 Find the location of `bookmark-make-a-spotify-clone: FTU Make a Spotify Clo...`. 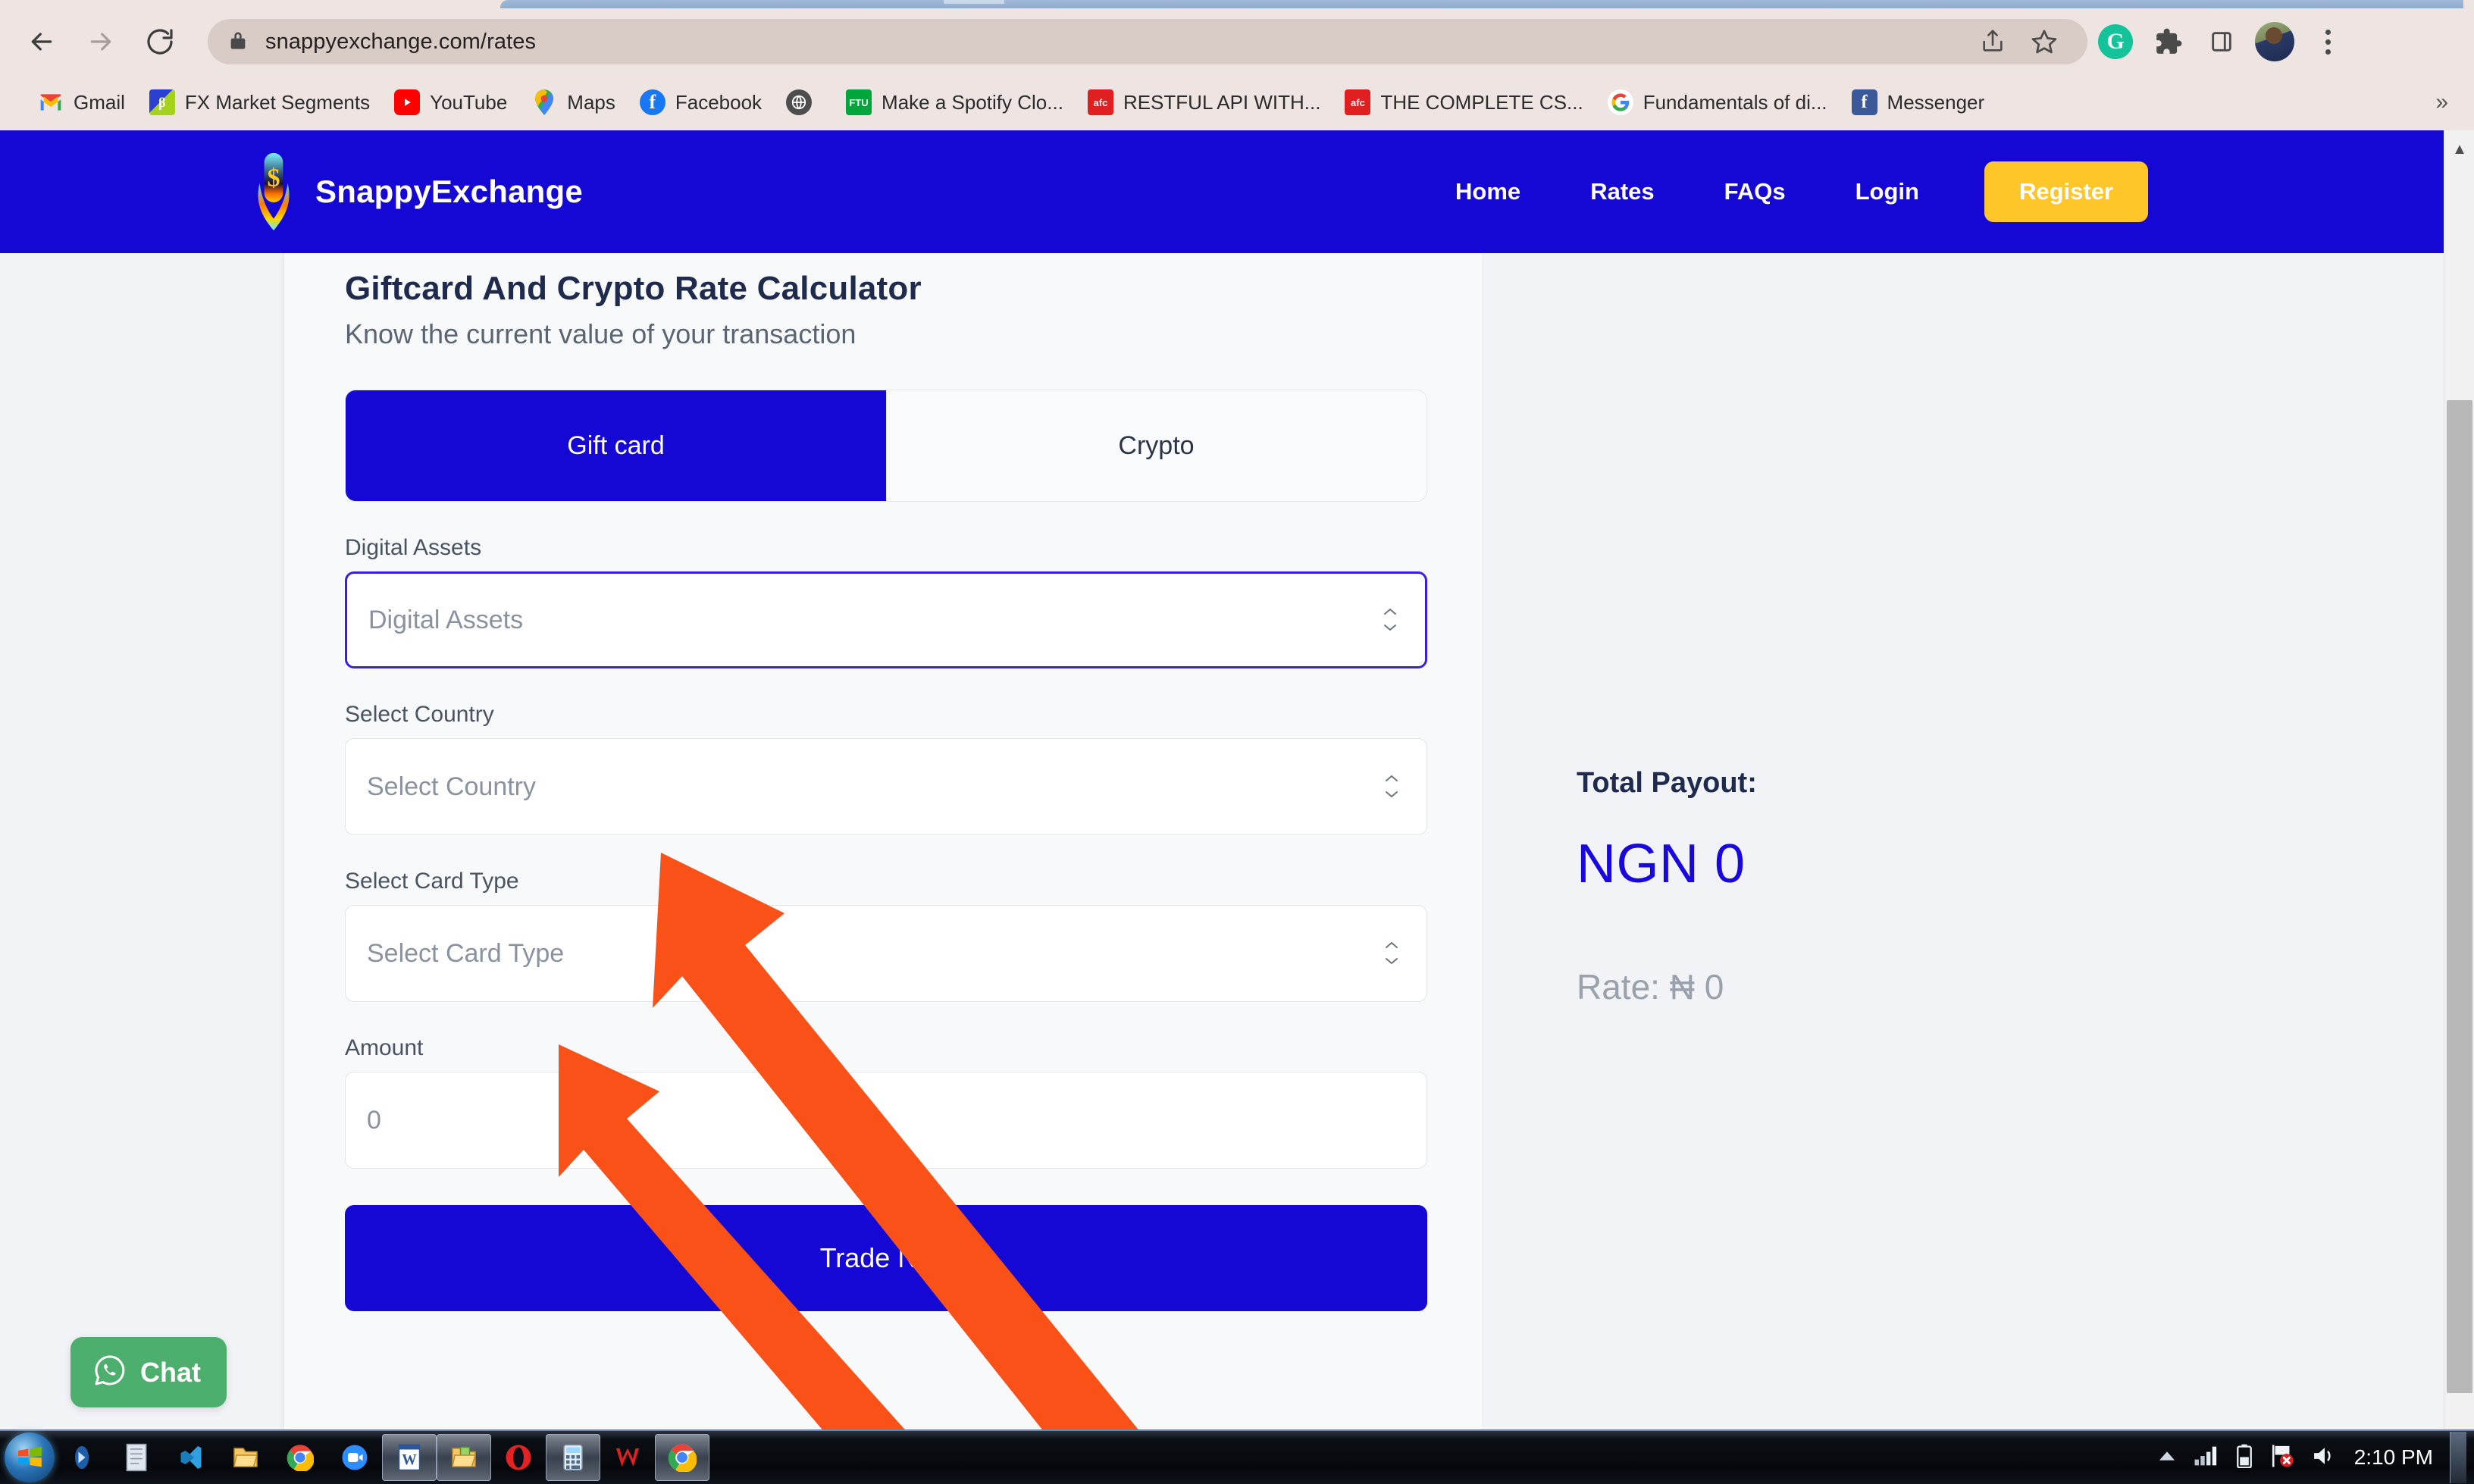

bookmark-make-a-spotify-clone: FTU Make a Spotify Clo... is located at coordinates (955, 103).